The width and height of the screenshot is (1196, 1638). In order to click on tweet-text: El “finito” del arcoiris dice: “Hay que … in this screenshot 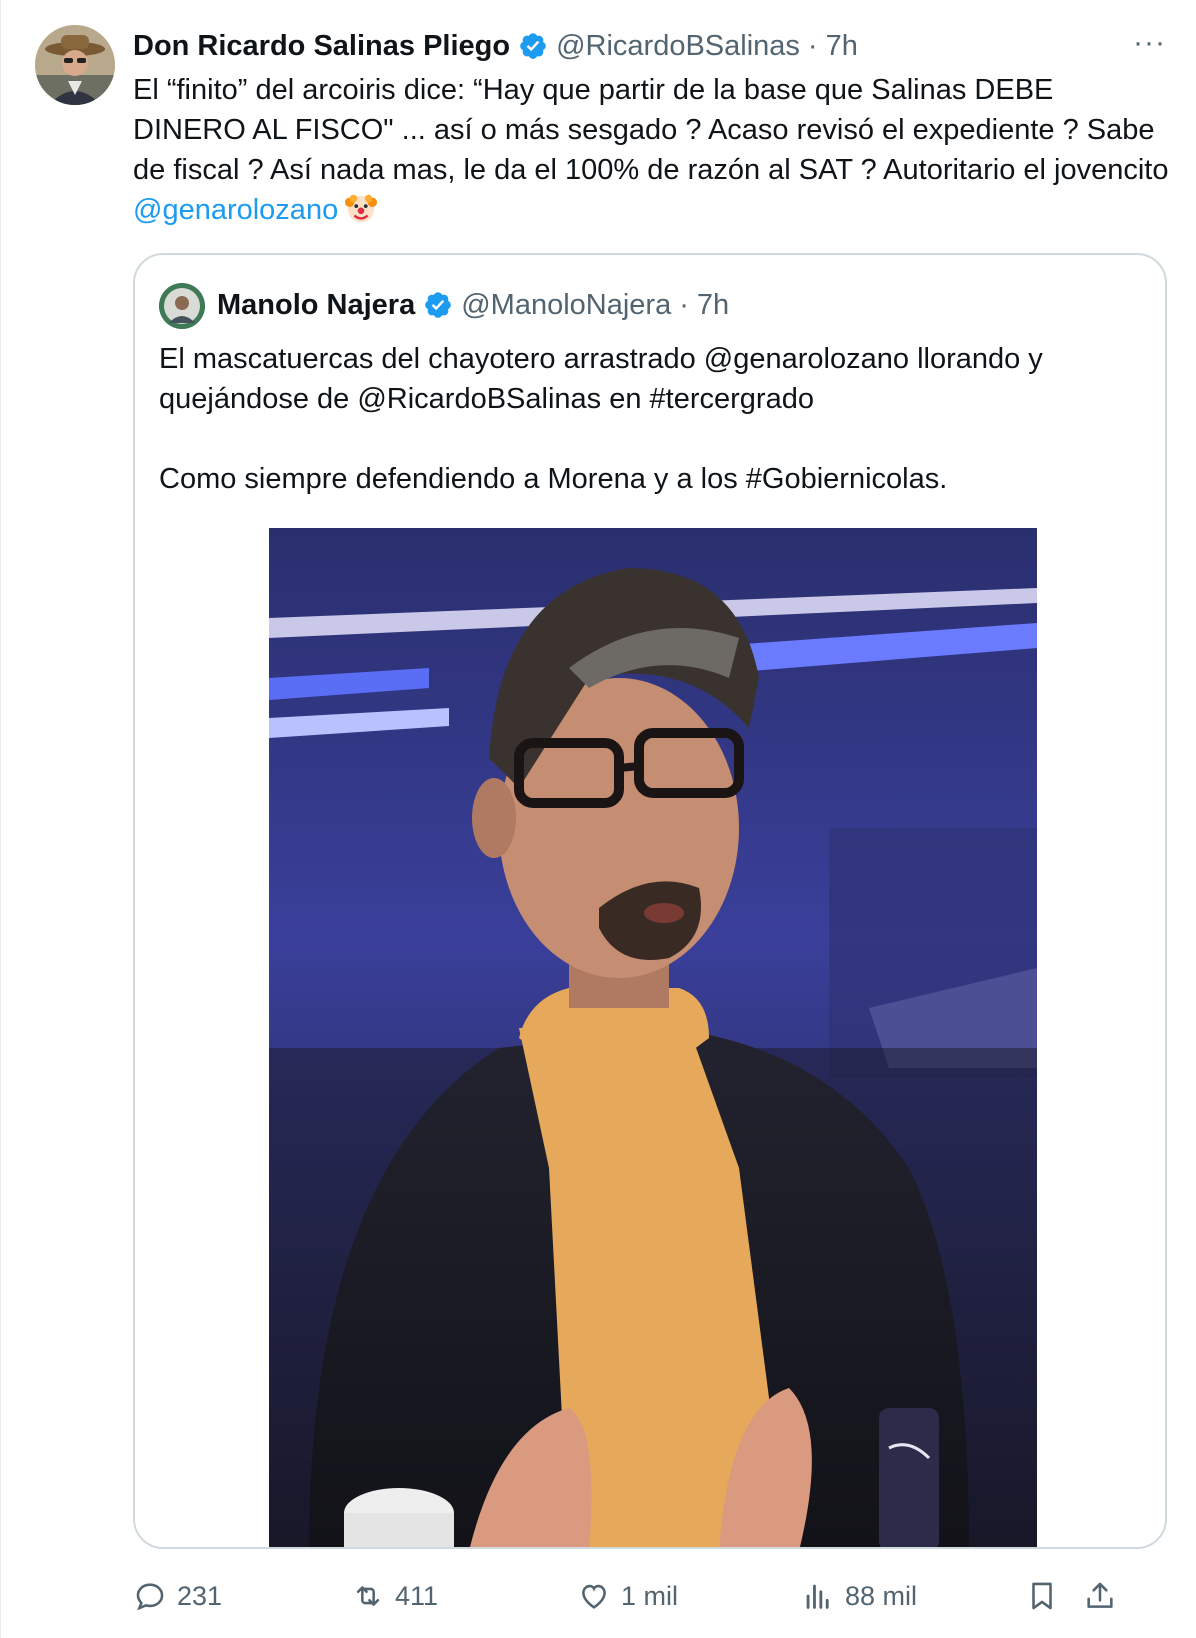, I will do `click(653, 150)`.